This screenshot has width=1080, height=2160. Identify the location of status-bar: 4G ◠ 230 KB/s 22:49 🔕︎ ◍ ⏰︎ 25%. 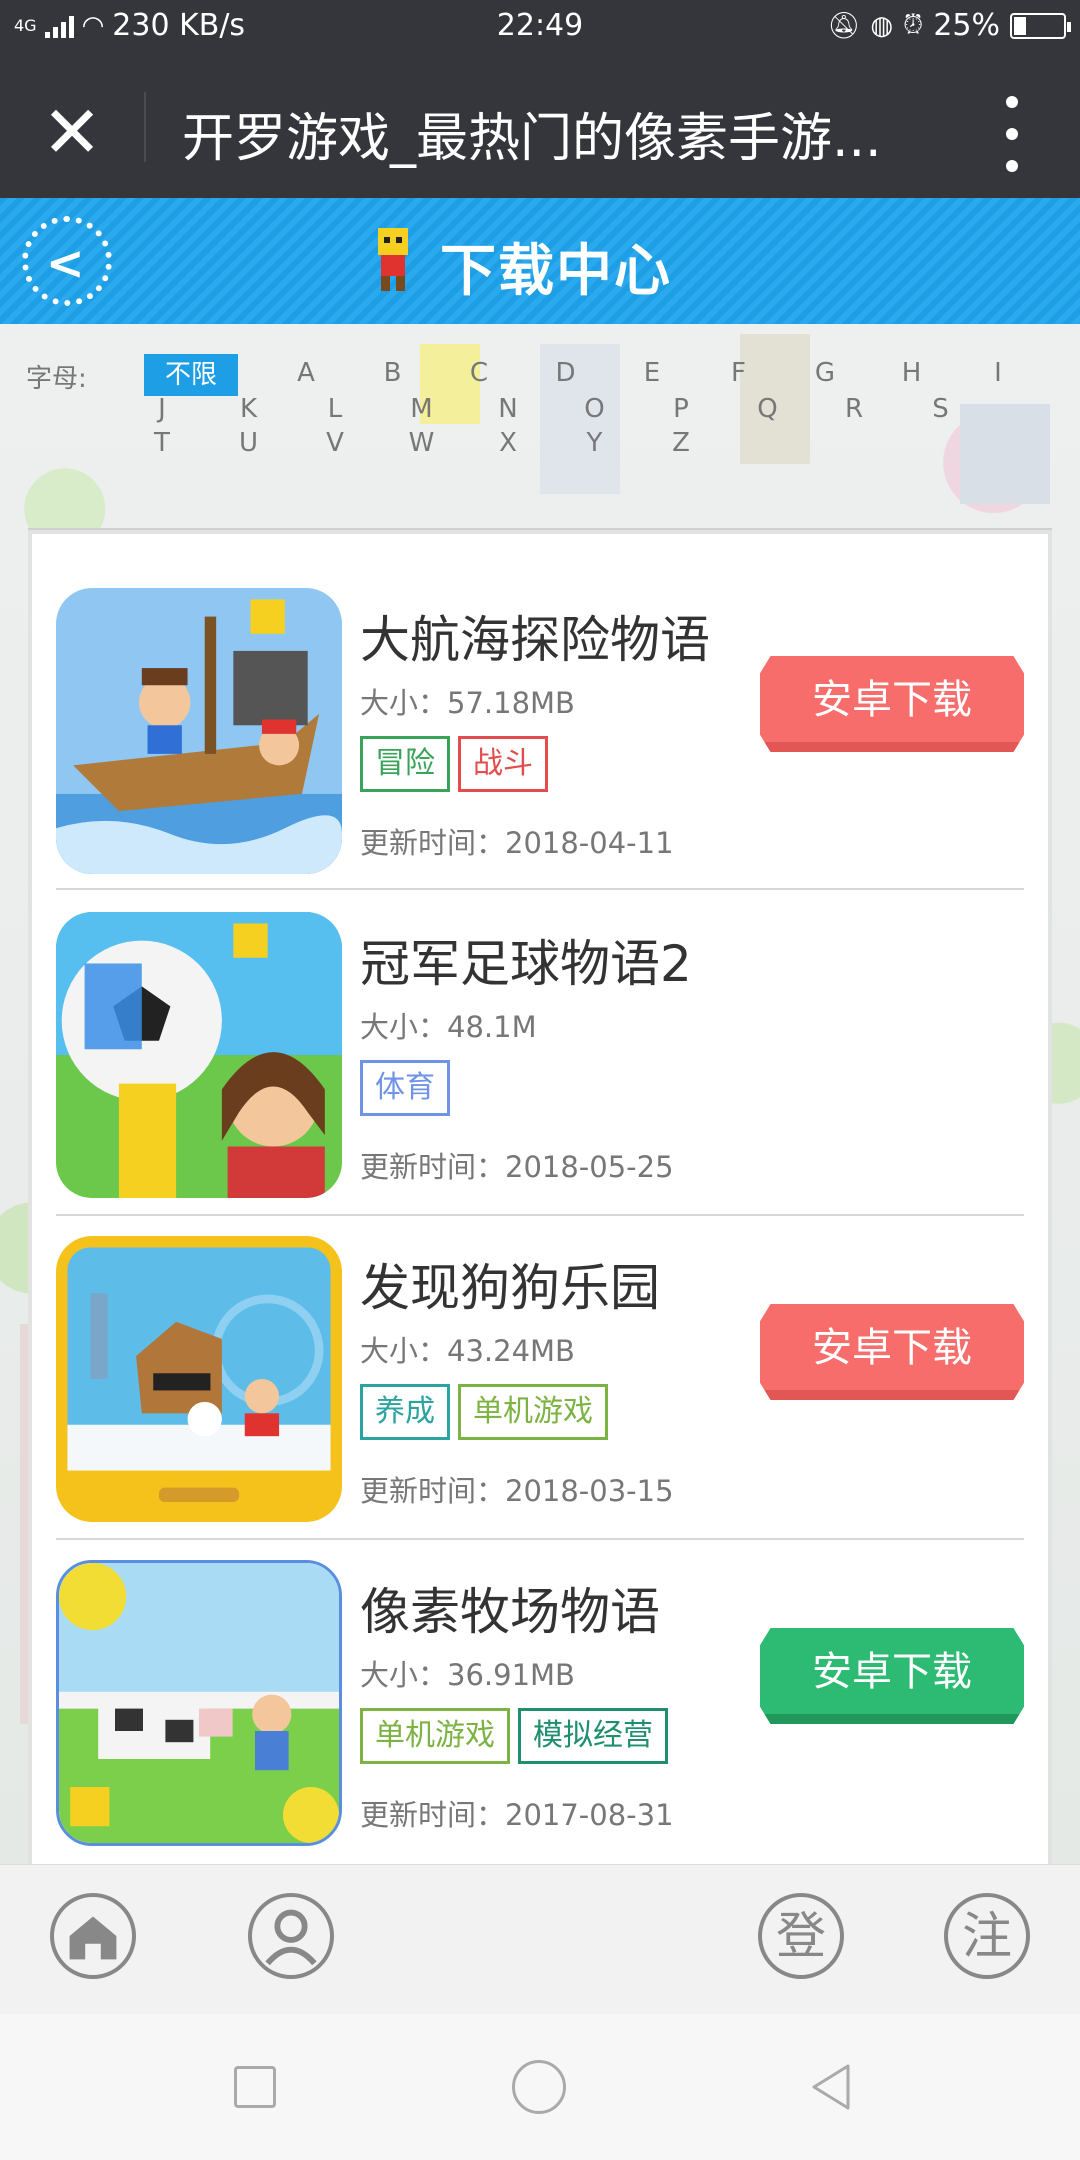
(540, 28).